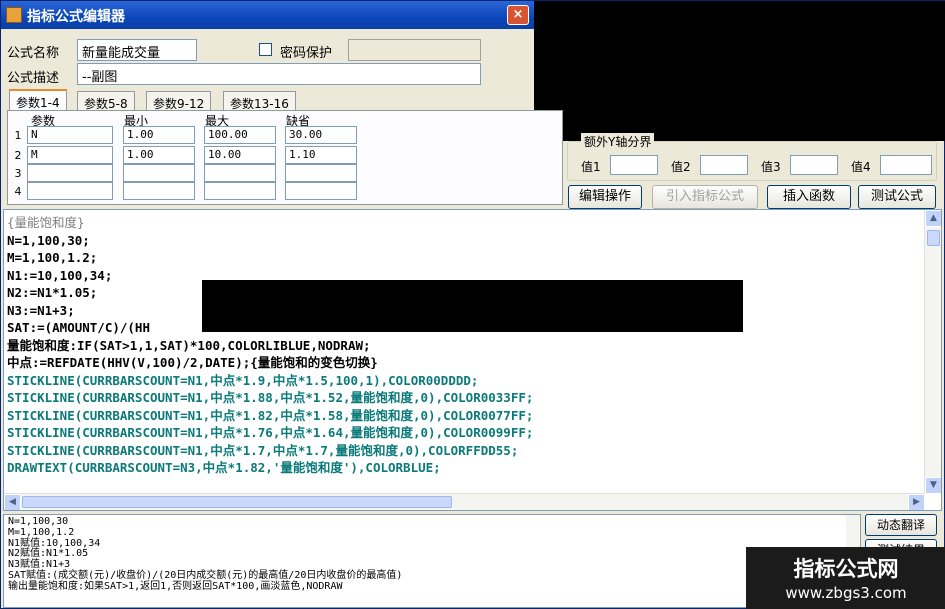 Image resolution: width=945 pixels, height=609 pixels. What do you see at coordinates (18, 173) in the screenshot?
I see `param-row-num: 3` at bounding box center [18, 173].